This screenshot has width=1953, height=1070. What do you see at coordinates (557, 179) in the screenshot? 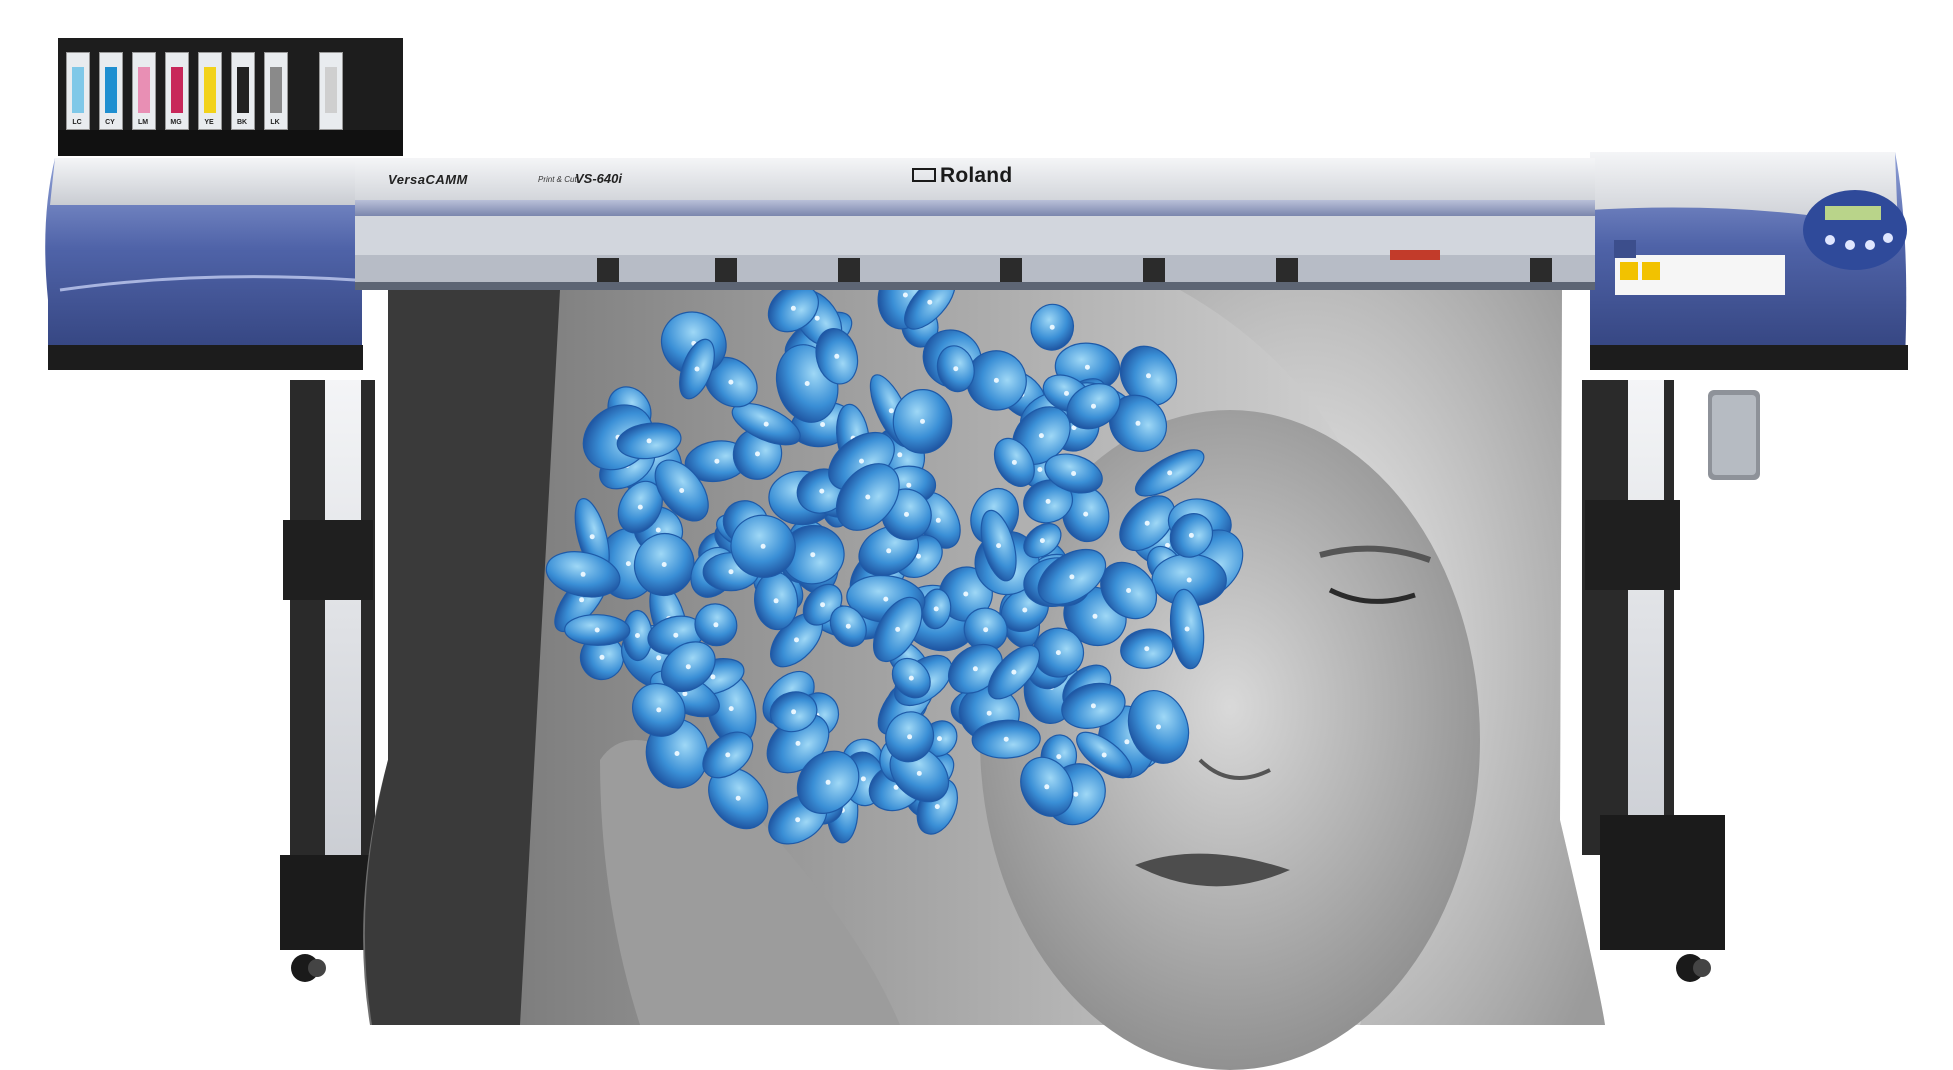
I see `series-subtitle: Print & Cut` at bounding box center [557, 179].